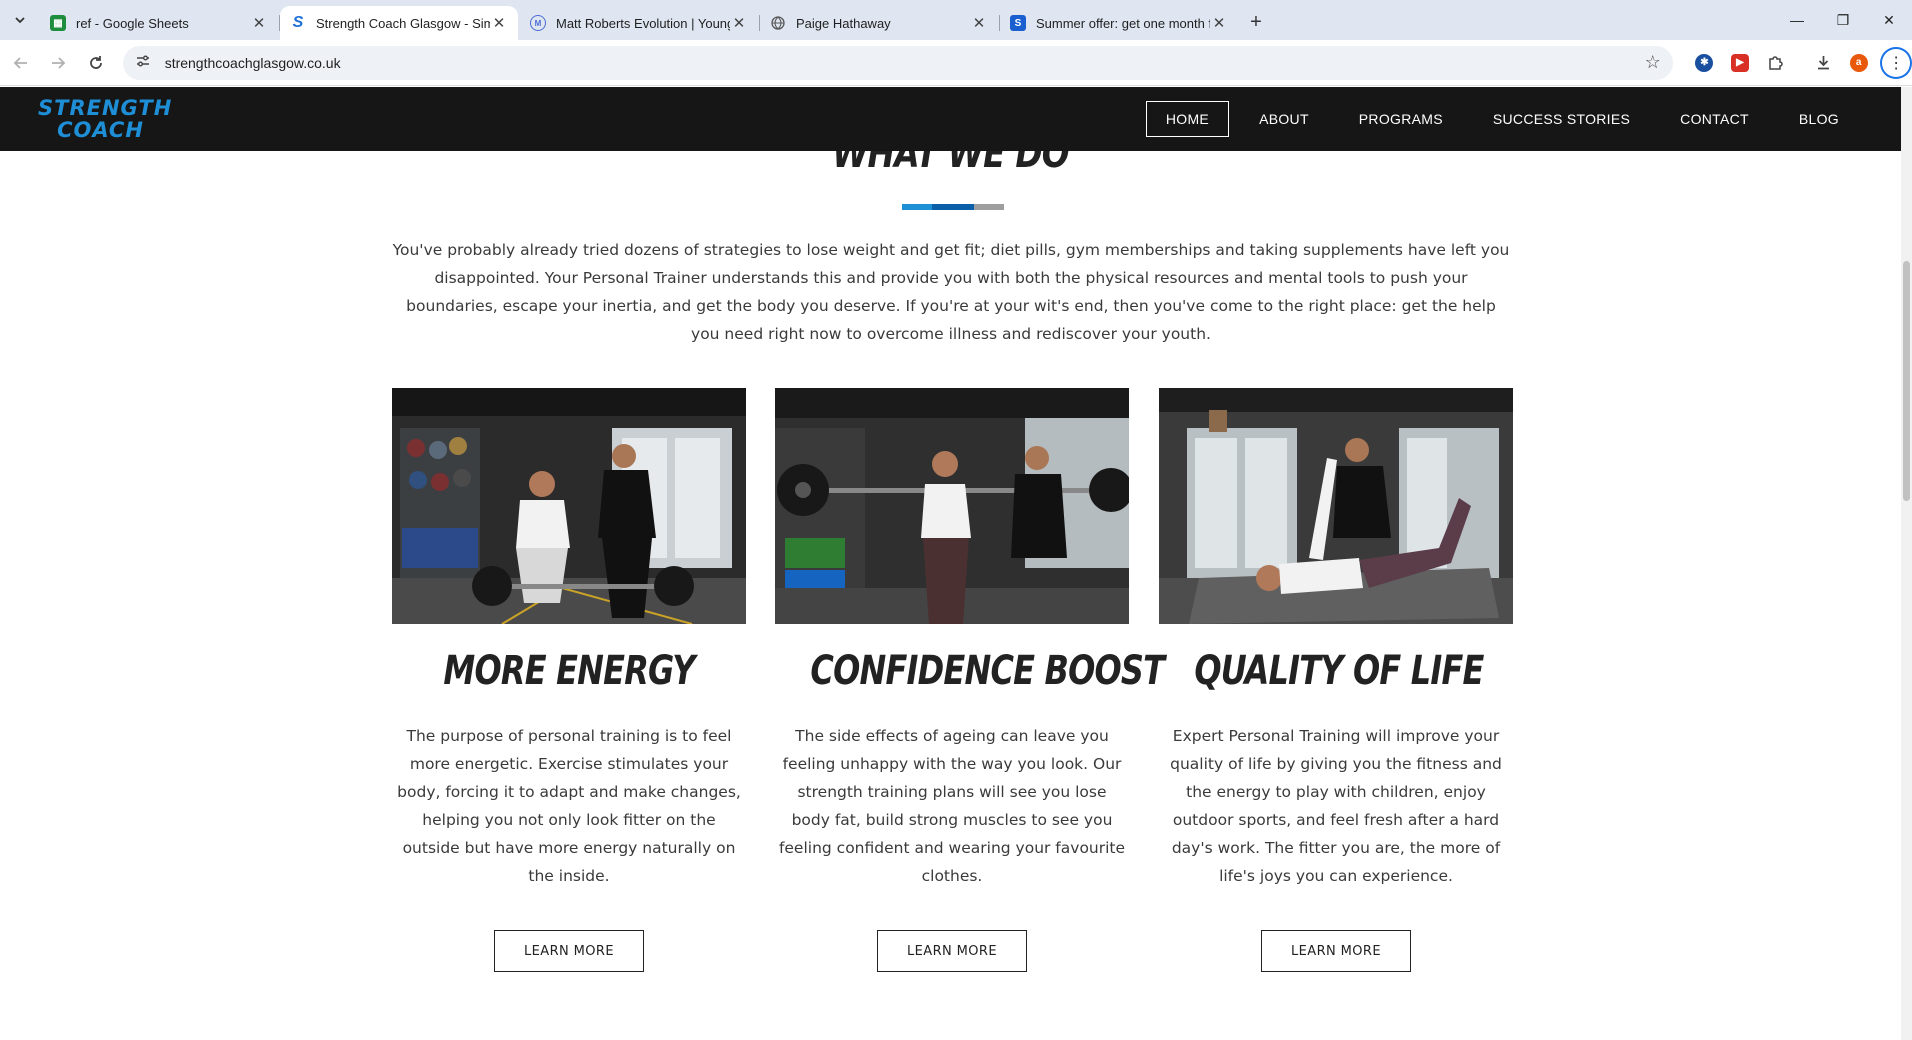 Image resolution: width=1912 pixels, height=1040 pixels. Describe the element at coordinates (1819, 119) in the screenshot. I see `nav-blog: BLOG` at that location.